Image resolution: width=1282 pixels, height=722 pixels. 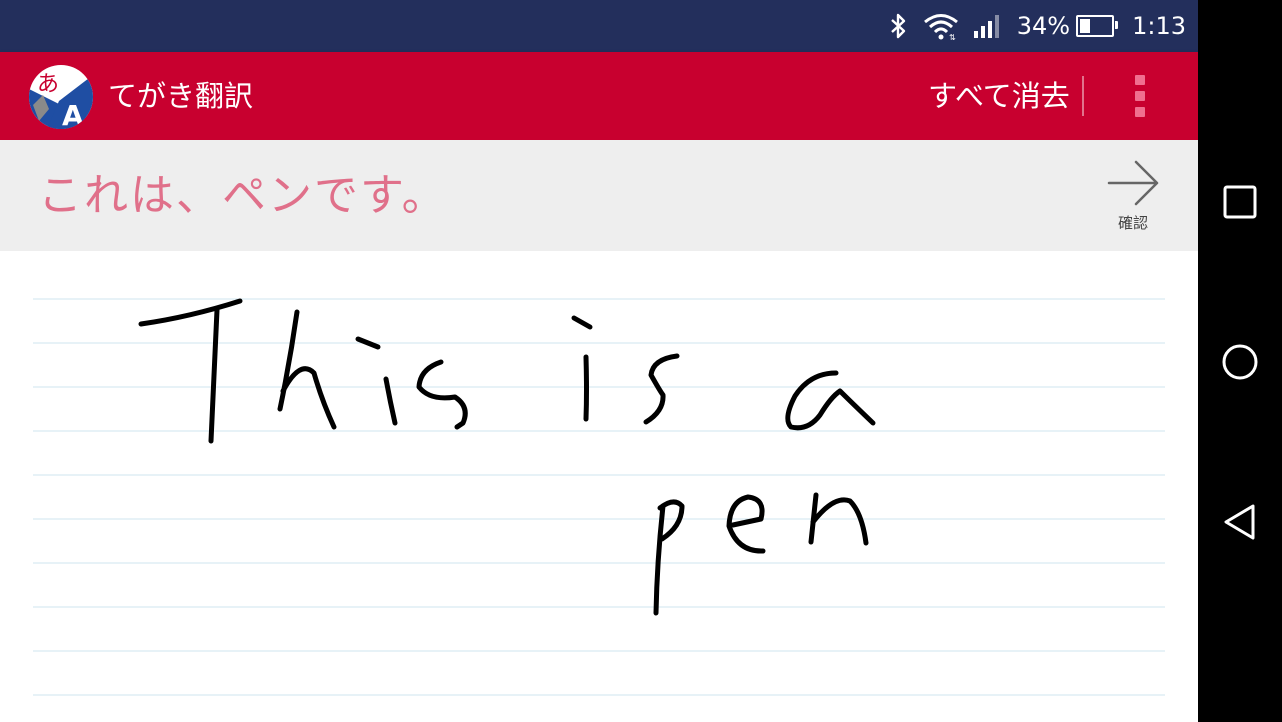 I want to click on app-toolbar: あ A てがき翻訳 すべて消去, so click(x=599, y=96).